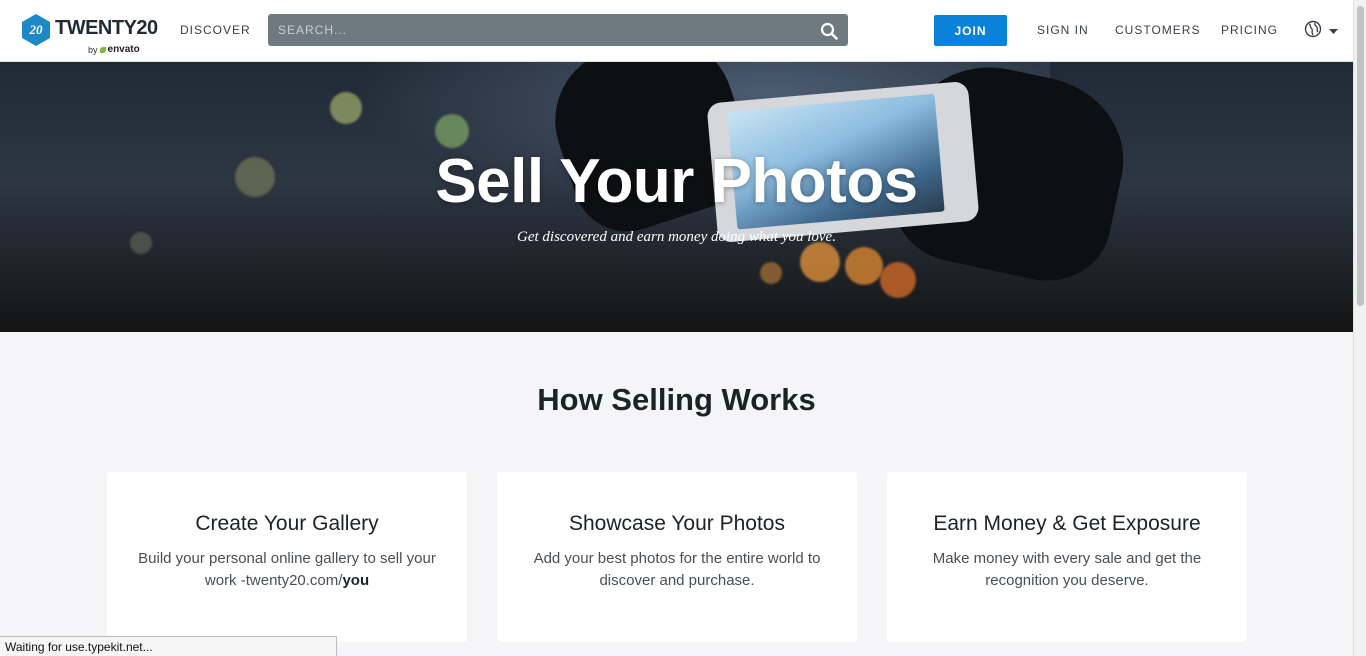  Describe the element at coordinates (1249, 30) in the screenshot. I see `nav-pricing: PRICING` at that location.